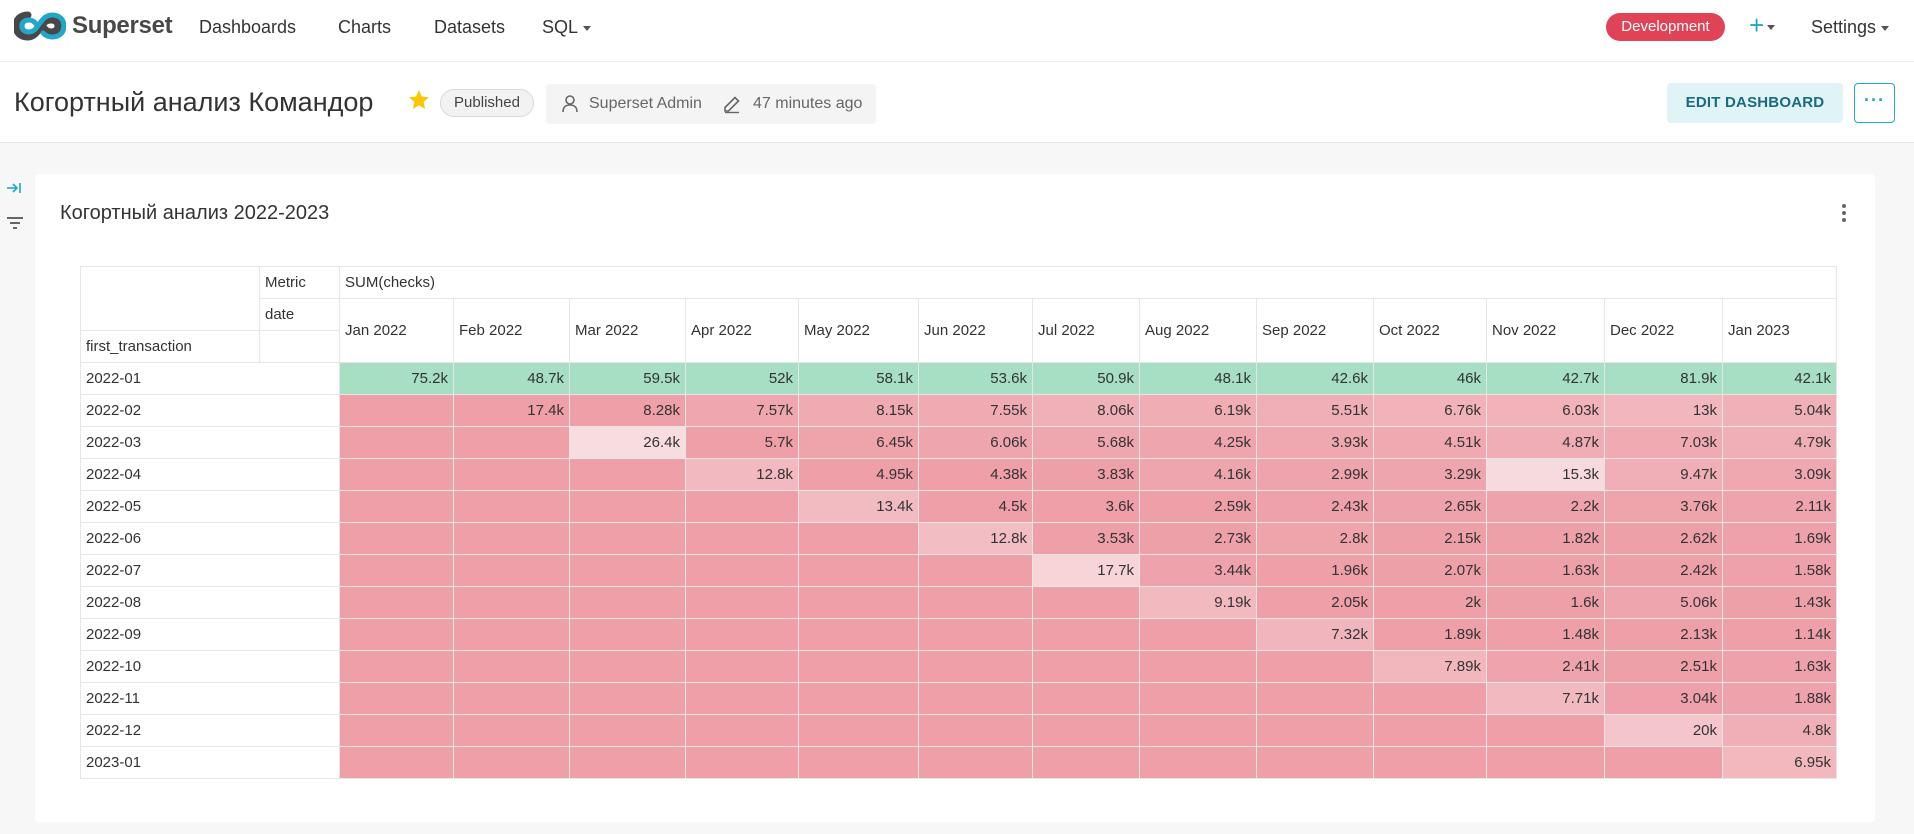 This screenshot has width=1914, height=834. What do you see at coordinates (1779, 378) in the screenshot?
I see `pivot-cell: 42.1k` at bounding box center [1779, 378].